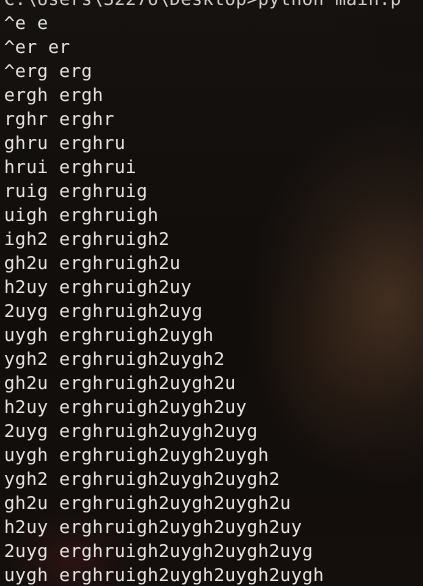  What do you see at coordinates (164, 575) in the screenshot?
I see `terminal-output-line: uygh erghruigh2uygh2uygh2uygh` at bounding box center [164, 575].